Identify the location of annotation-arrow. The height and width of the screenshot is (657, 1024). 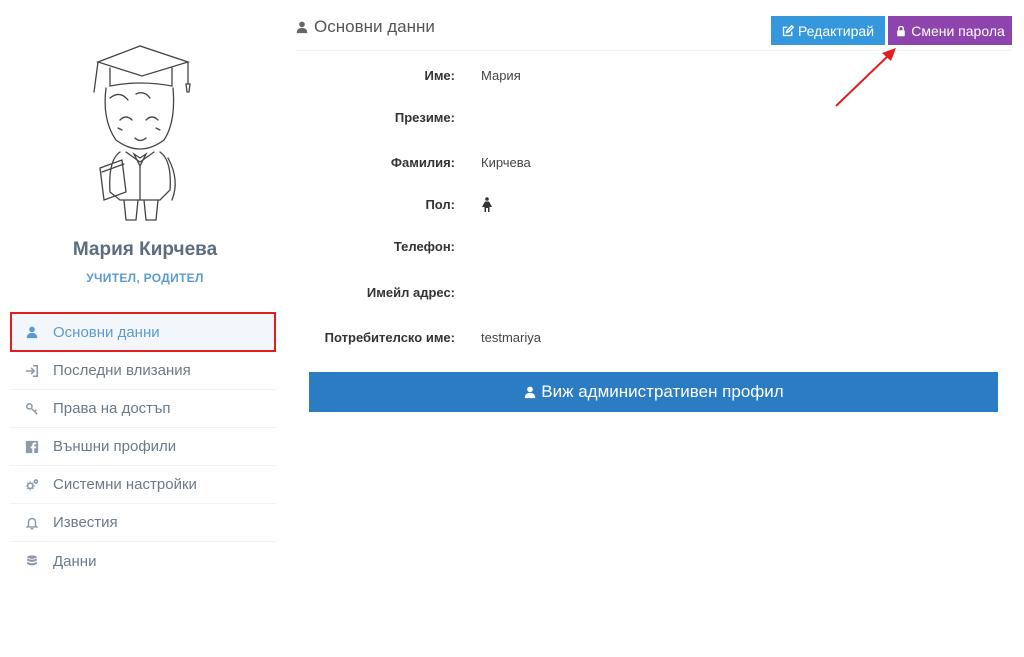
(865, 77).